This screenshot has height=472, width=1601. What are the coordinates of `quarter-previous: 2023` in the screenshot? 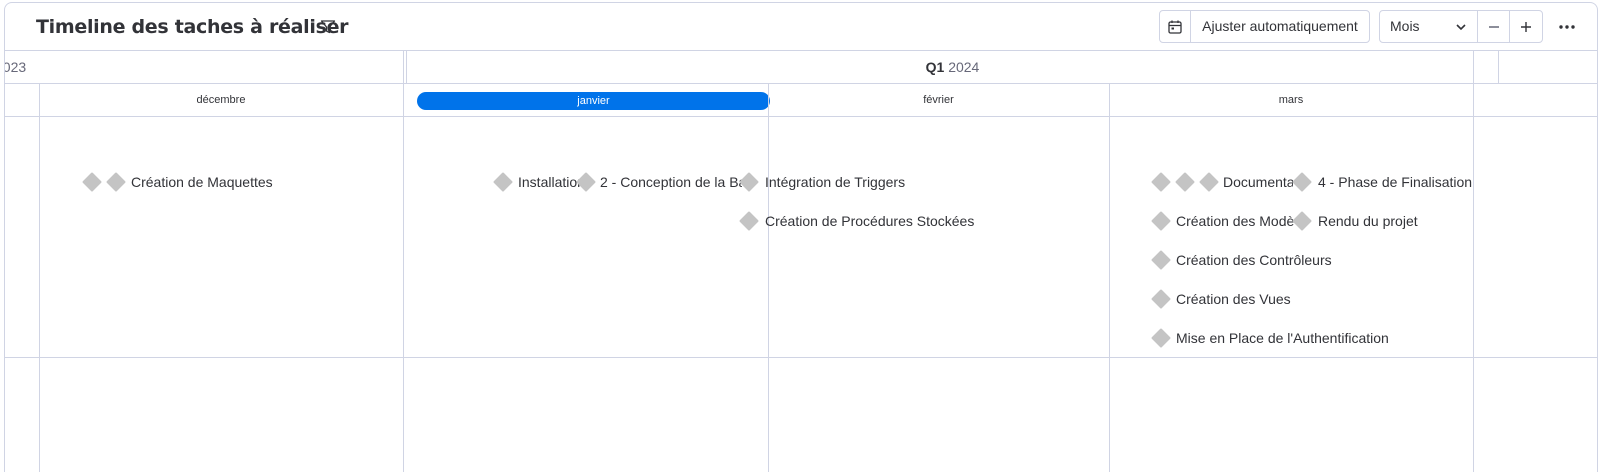 It's located at (206, 67).